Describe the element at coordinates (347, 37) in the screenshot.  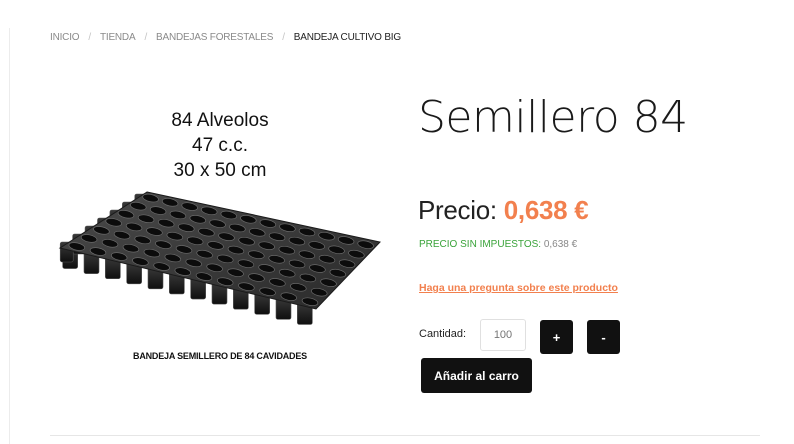
I see `breadcrumb-current: BANDEJA CULTIVO BIG` at that location.